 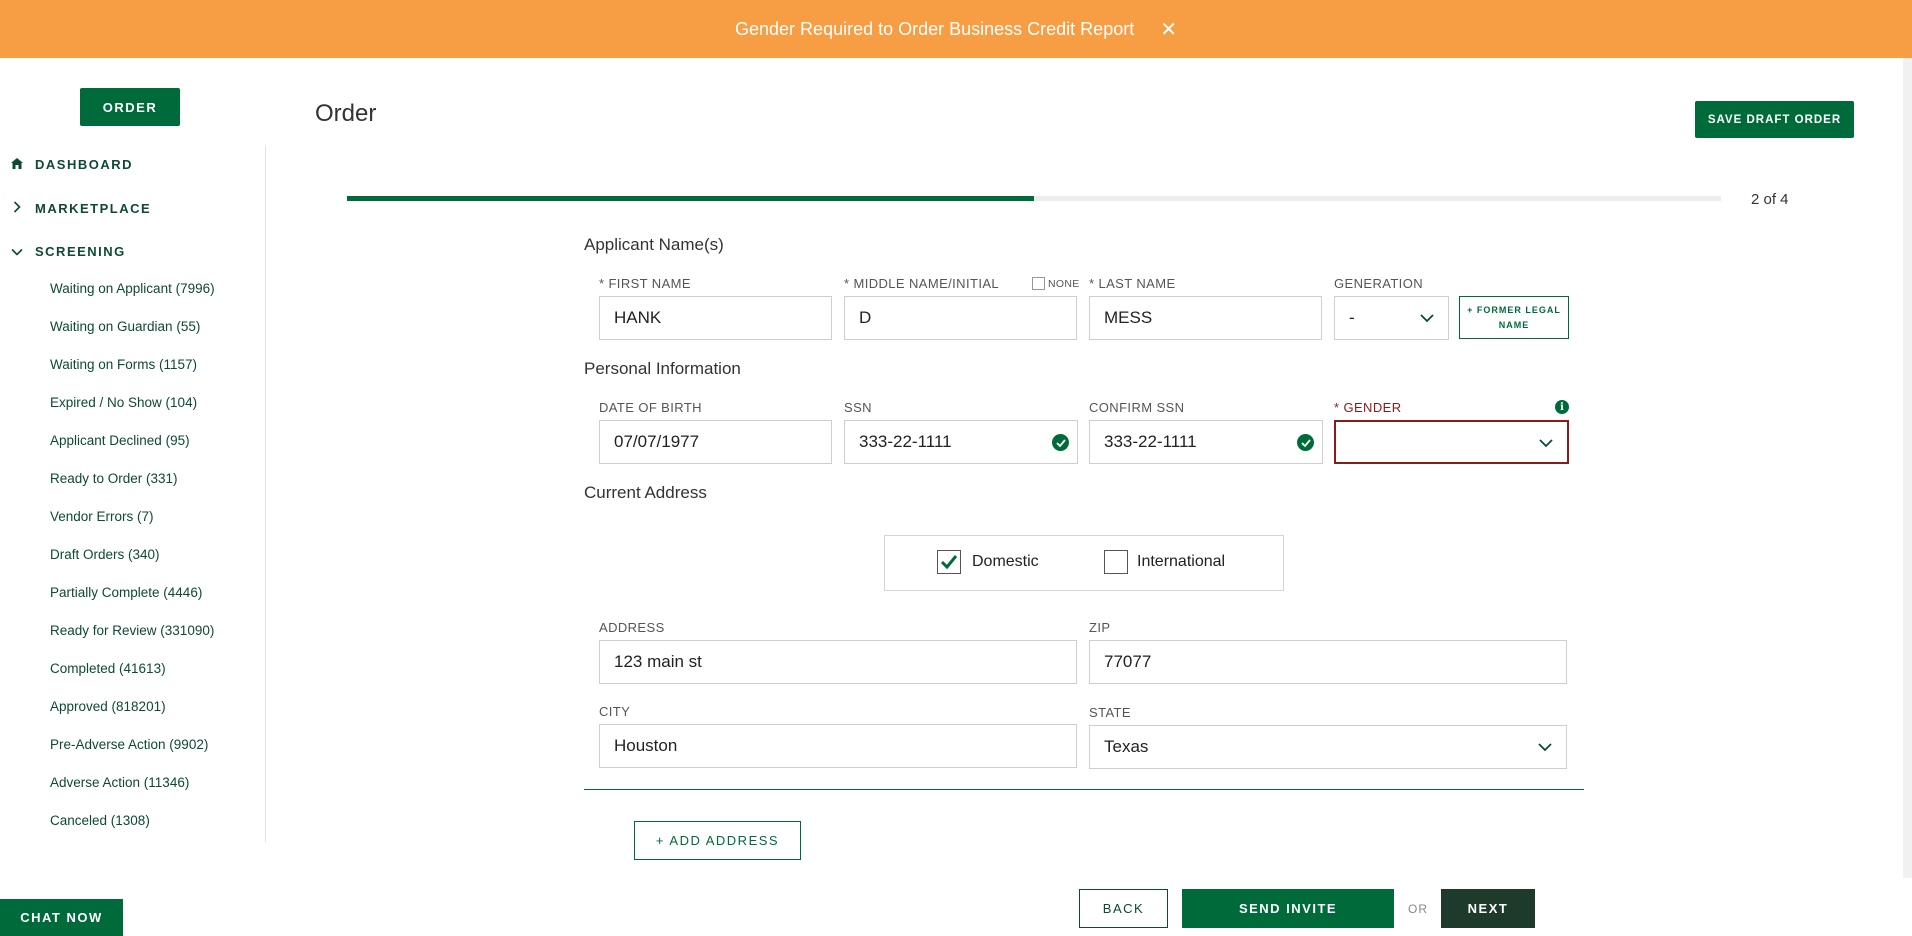 I want to click on current-address-heading: Current Address, so click(x=645, y=492).